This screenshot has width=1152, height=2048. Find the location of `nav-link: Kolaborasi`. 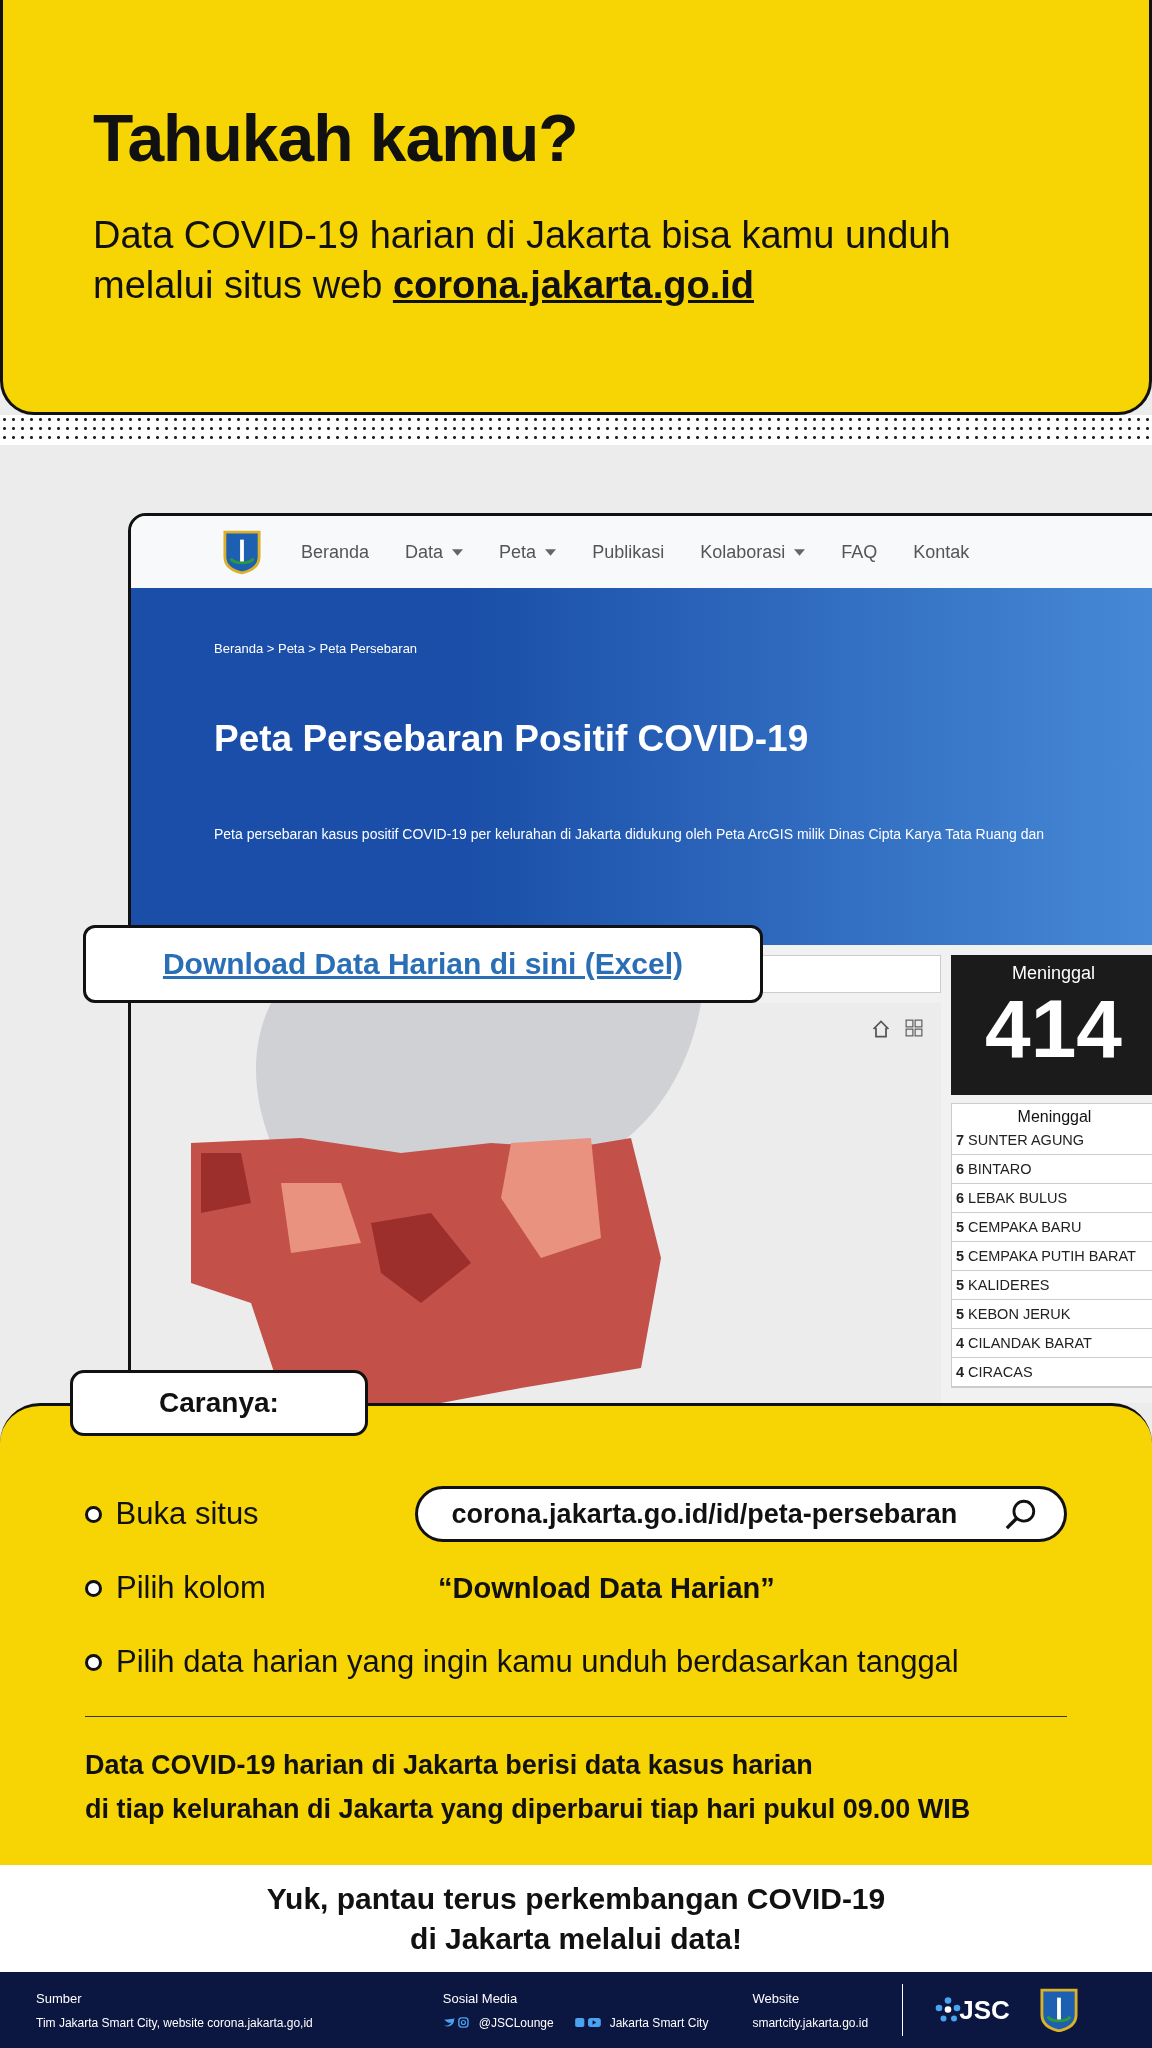

nav-link: Kolaborasi is located at coordinates (753, 552).